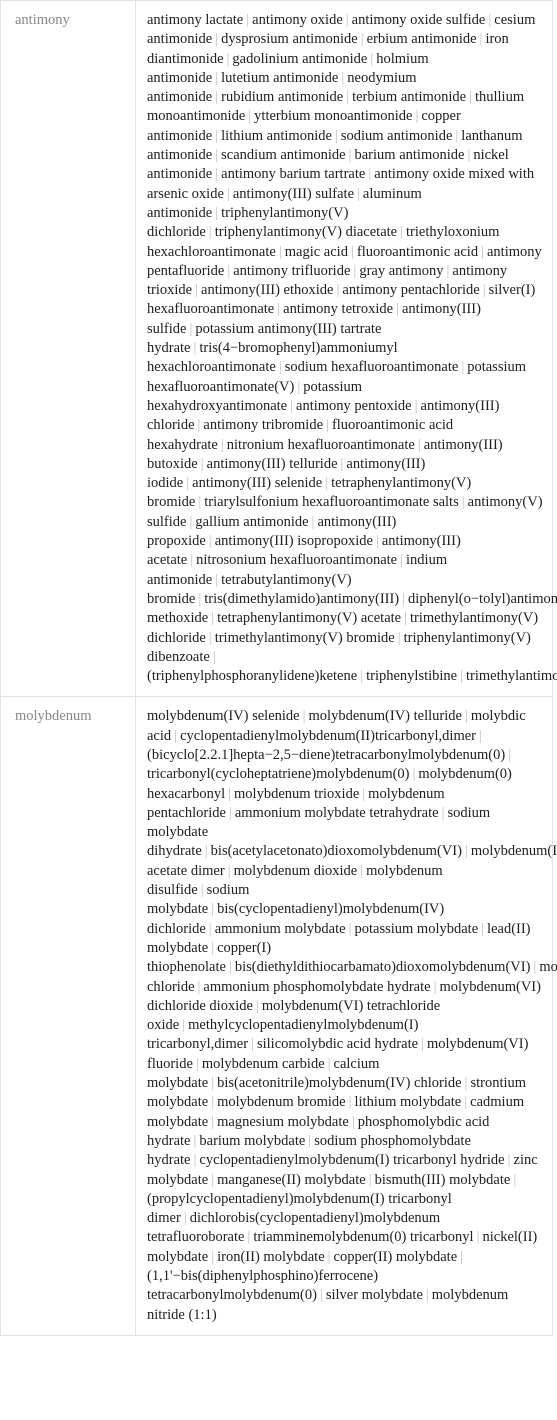 The width and height of the screenshot is (557, 1420). What do you see at coordinates (293, 193) in the screenshot?
I see `compound-name: antimony(III) sulfate` at bounding box center [293, 193].